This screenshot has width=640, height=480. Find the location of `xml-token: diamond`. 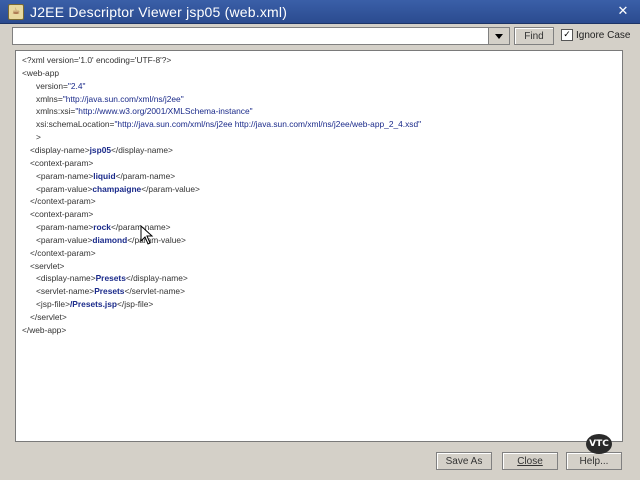

xml-token: diamond is located at coordinates (110, 239).